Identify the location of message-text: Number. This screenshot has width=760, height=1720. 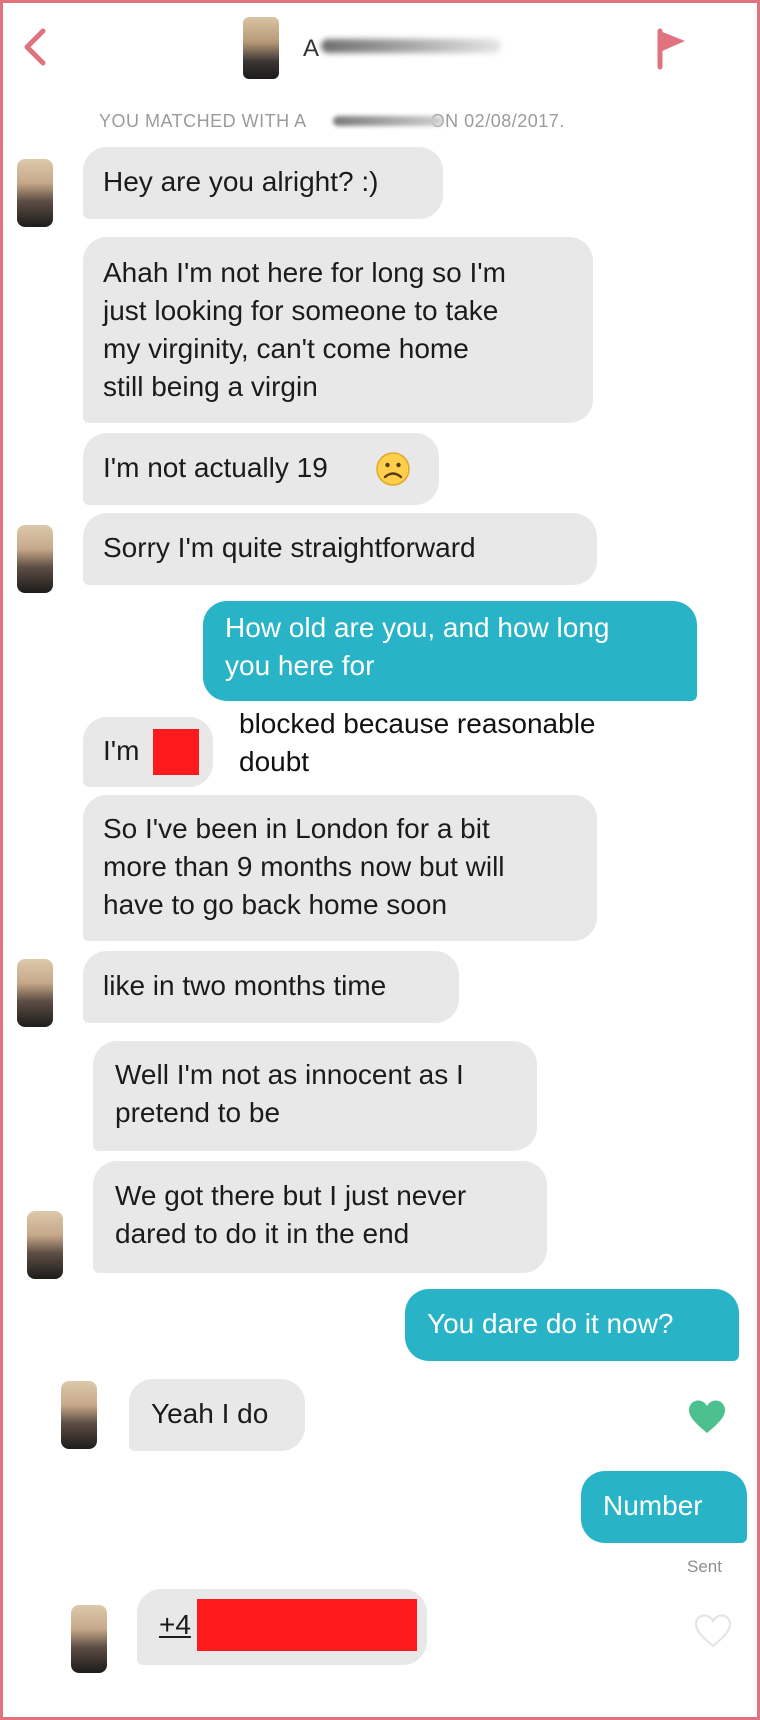
(653, 1505).